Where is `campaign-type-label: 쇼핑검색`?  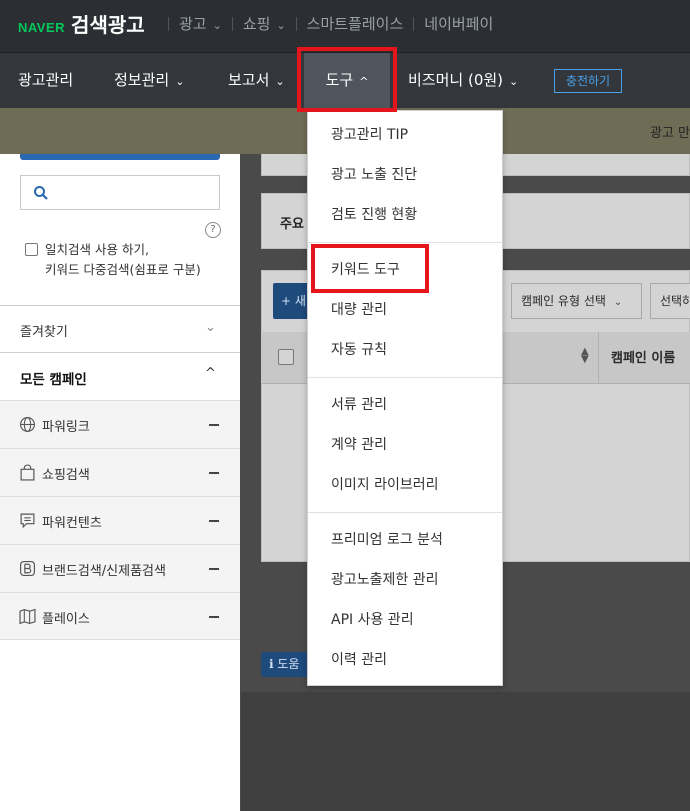
campaign-type-label: 쇼핑검색 is located at coordinates (66, 475).